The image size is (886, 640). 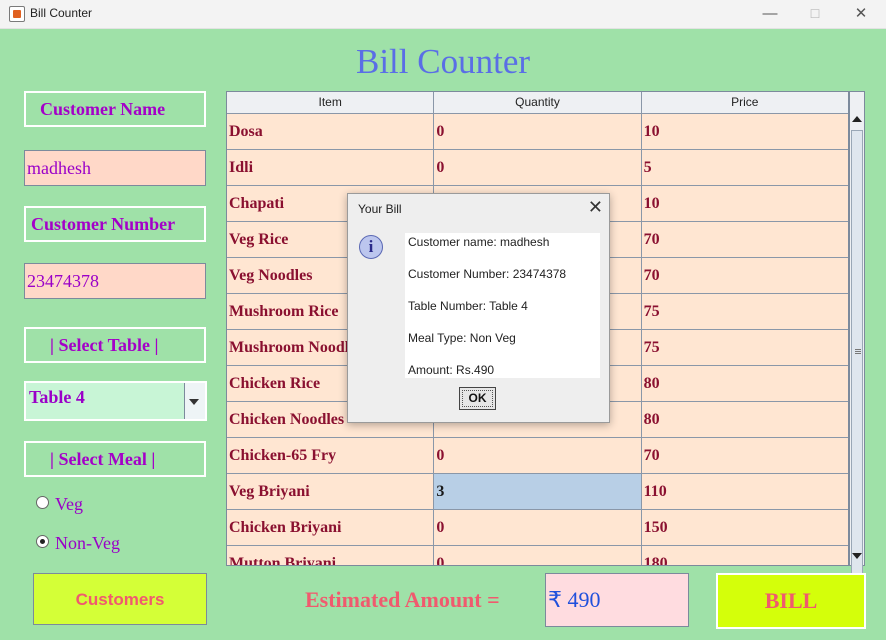 I want to click on table-header: Item Quantity Price, so click(x=537, y=103).